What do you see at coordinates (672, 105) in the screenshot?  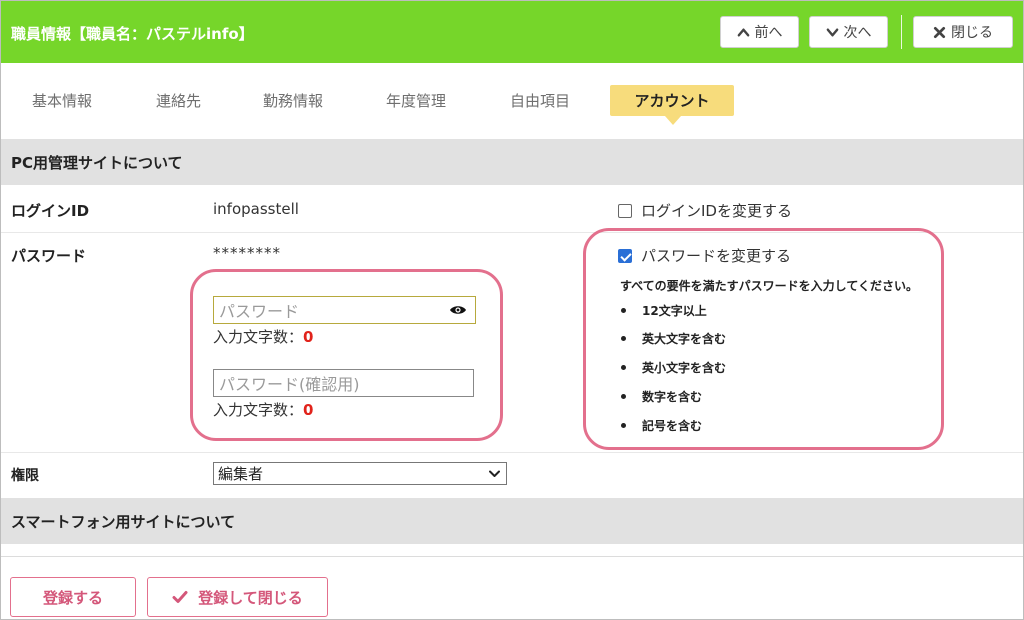 I see `tab-account: アカウント` at bounding box center [672, 105].